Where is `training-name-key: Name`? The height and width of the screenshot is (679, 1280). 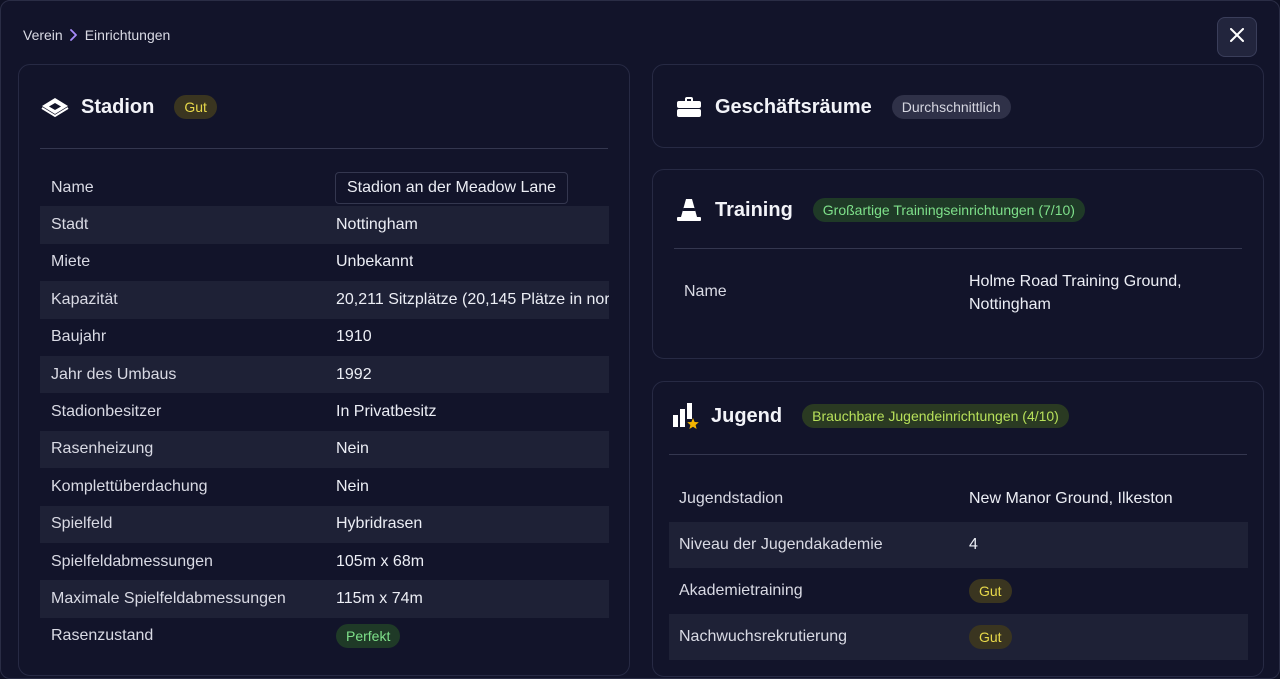
training-name-key: Name is located at coordinates (705, 291).